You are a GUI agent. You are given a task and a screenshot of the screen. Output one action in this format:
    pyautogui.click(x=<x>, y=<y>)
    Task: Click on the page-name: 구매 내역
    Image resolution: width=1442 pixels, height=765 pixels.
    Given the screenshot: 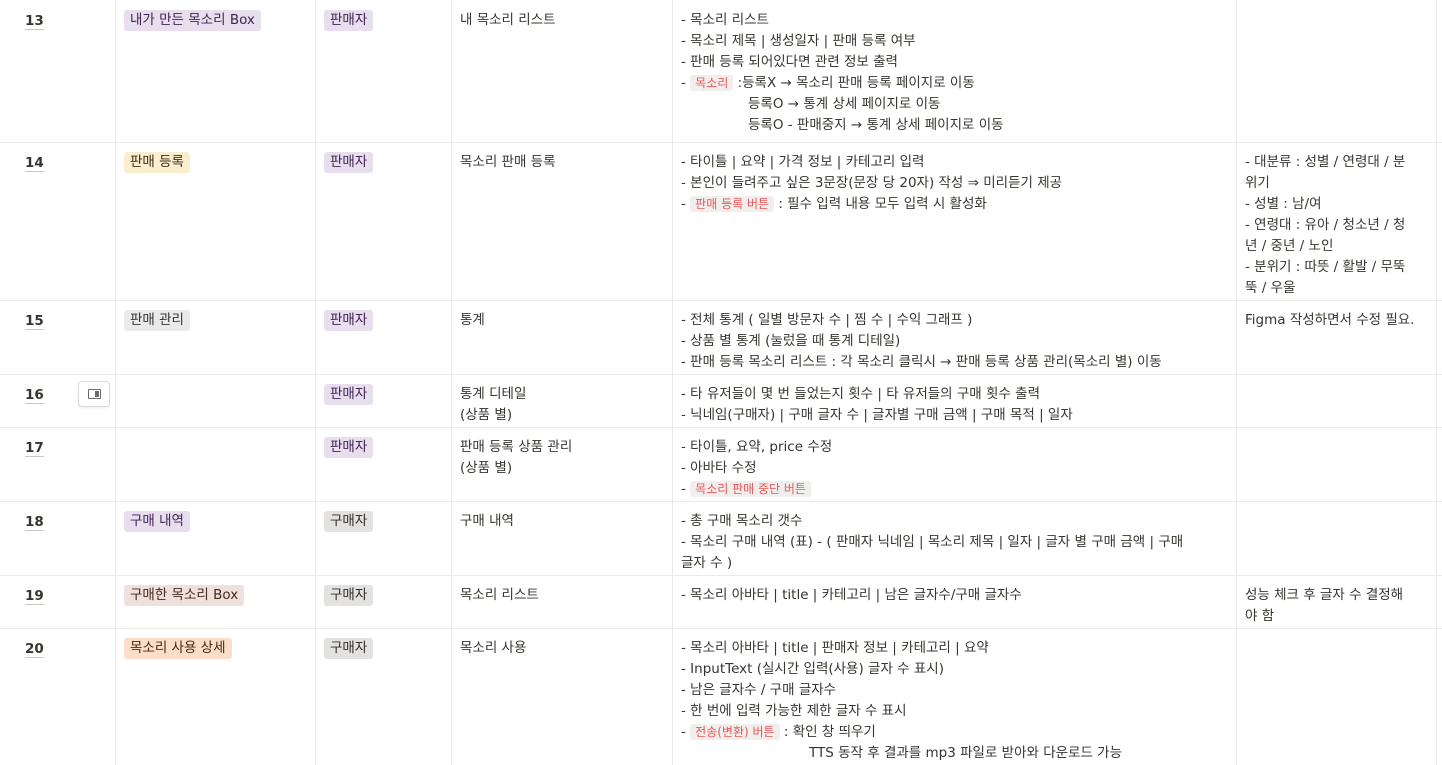 What is the action you would take?
    pyautogui.click(x=487, y=521)
    